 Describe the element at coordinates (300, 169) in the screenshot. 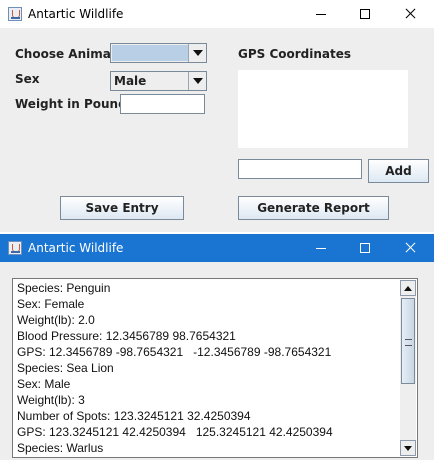

I see `gps-input` at that location.